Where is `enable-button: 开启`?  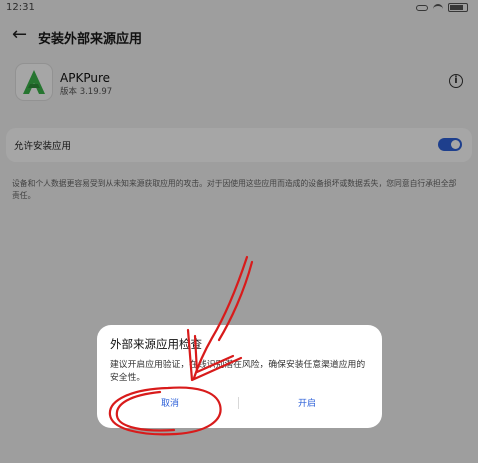 enable-button: 开启 is located at coordinates (307, 403).